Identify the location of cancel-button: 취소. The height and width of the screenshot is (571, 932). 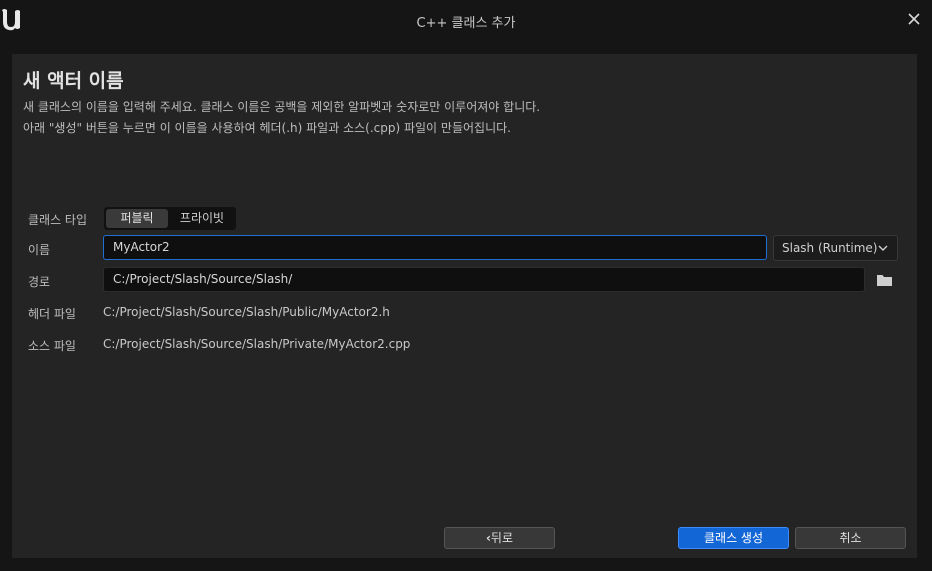
(850, 538).